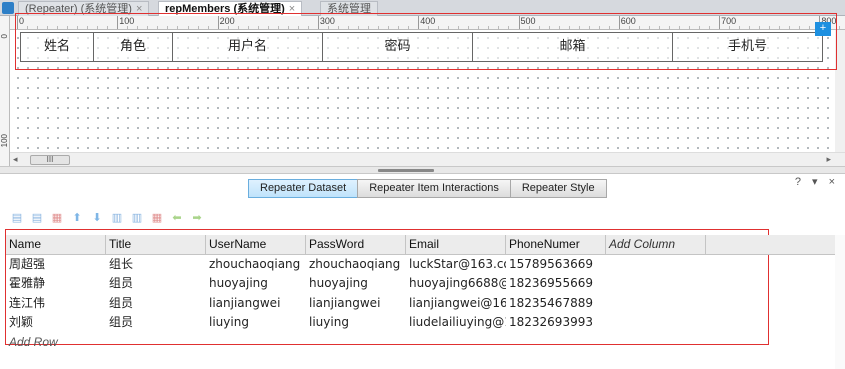 This screenshot has height=369, width=845. What do you see at coordinates (256, 284) in the screenshot?
I see `cell-username: huoyajing` at bounding box center [256, 284].